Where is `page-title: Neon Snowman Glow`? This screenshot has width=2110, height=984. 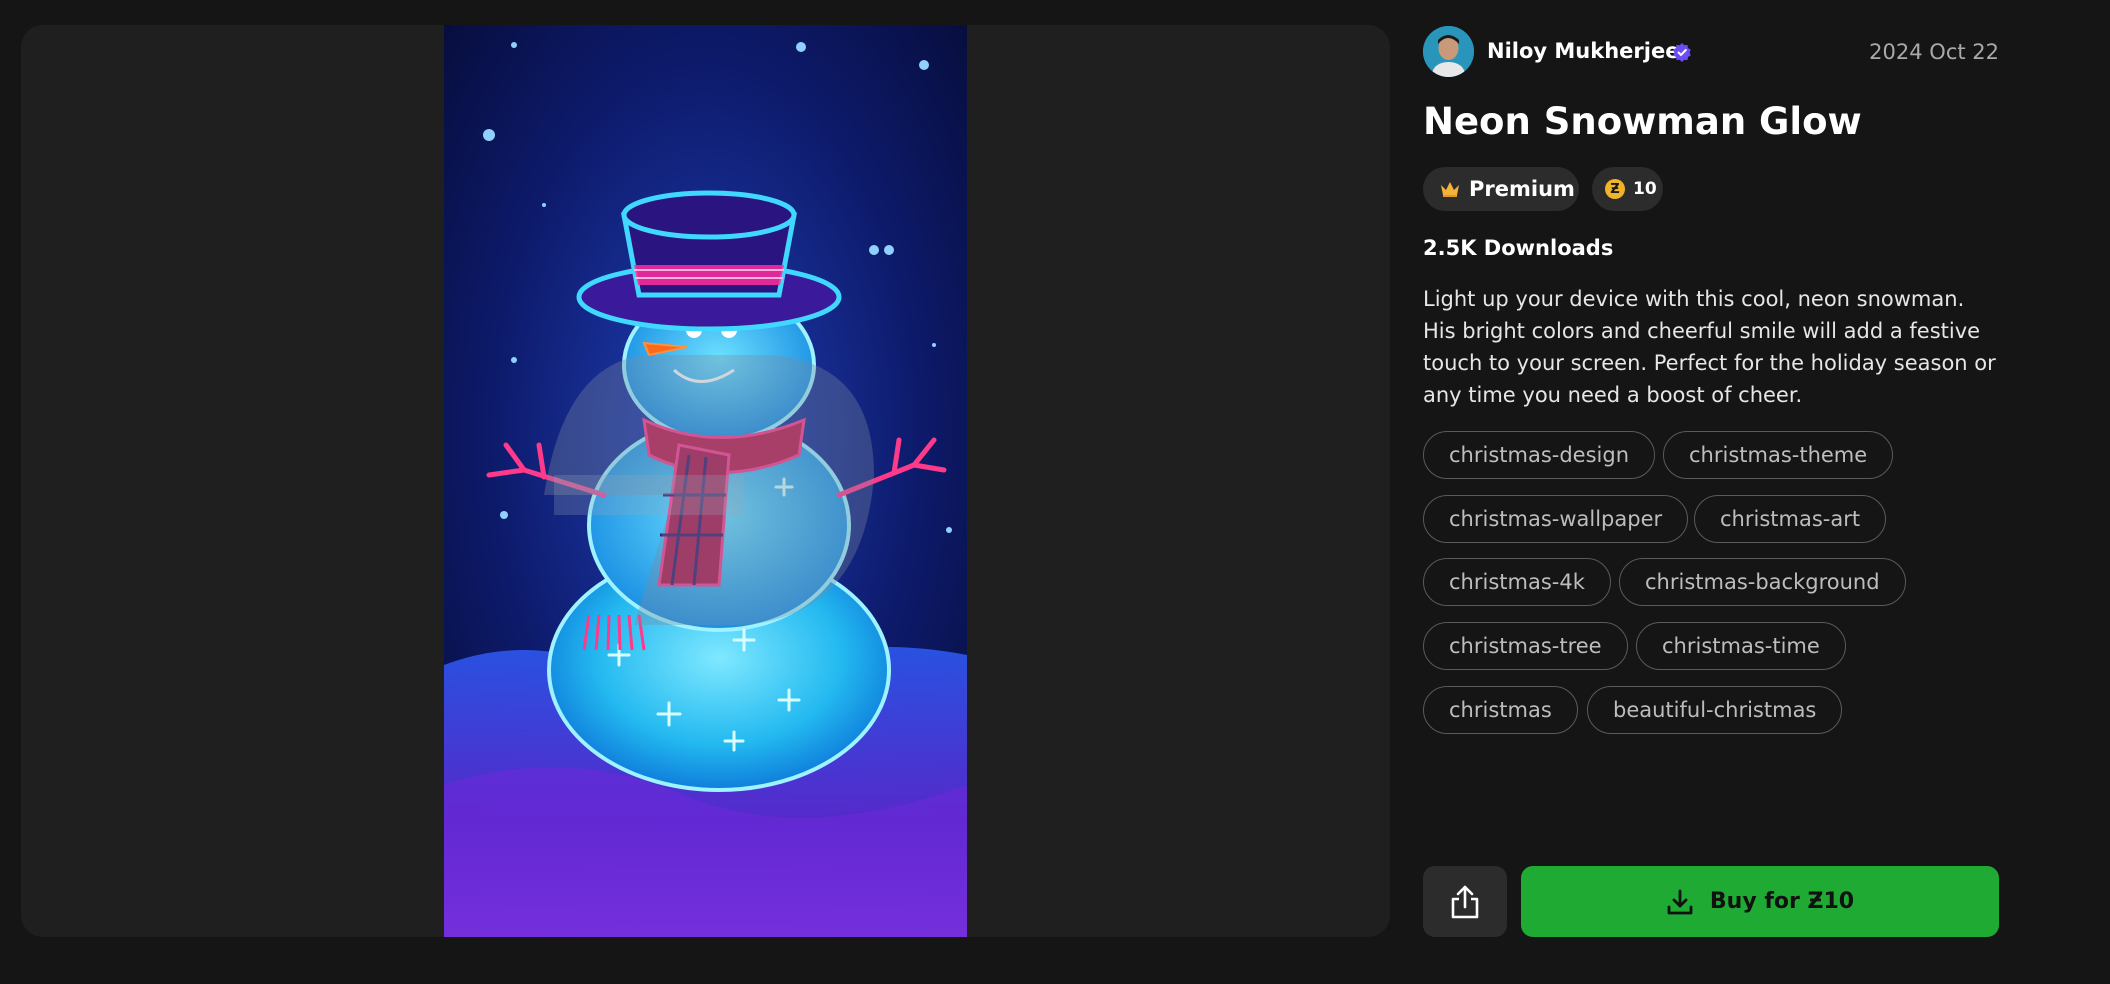 page-title: Neon Snowman Glow is located at coordinates (1642, 121).